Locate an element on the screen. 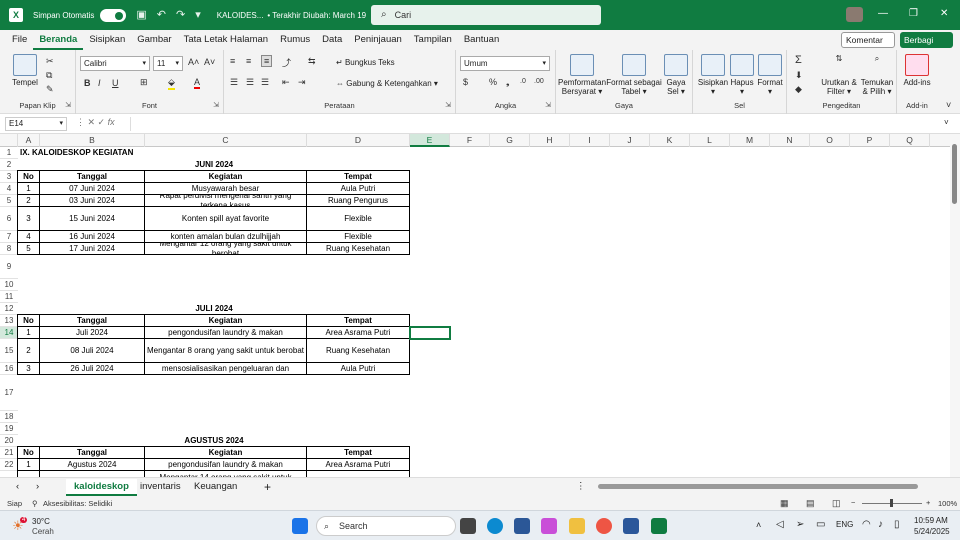 This screenshot has height=540, width=960. row-header: 14 is located at coordinates (9, 333).